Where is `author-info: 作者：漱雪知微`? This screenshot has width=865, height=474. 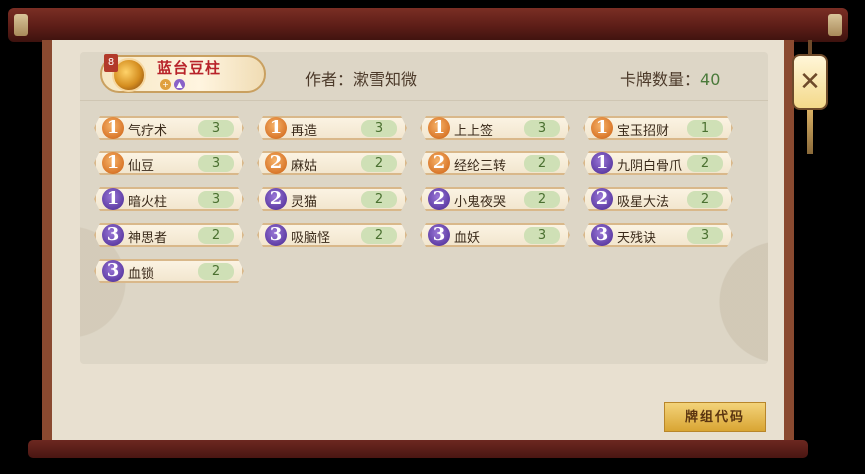 author-info: 作者：漱雪知微 is located at coordinates (361, 78).